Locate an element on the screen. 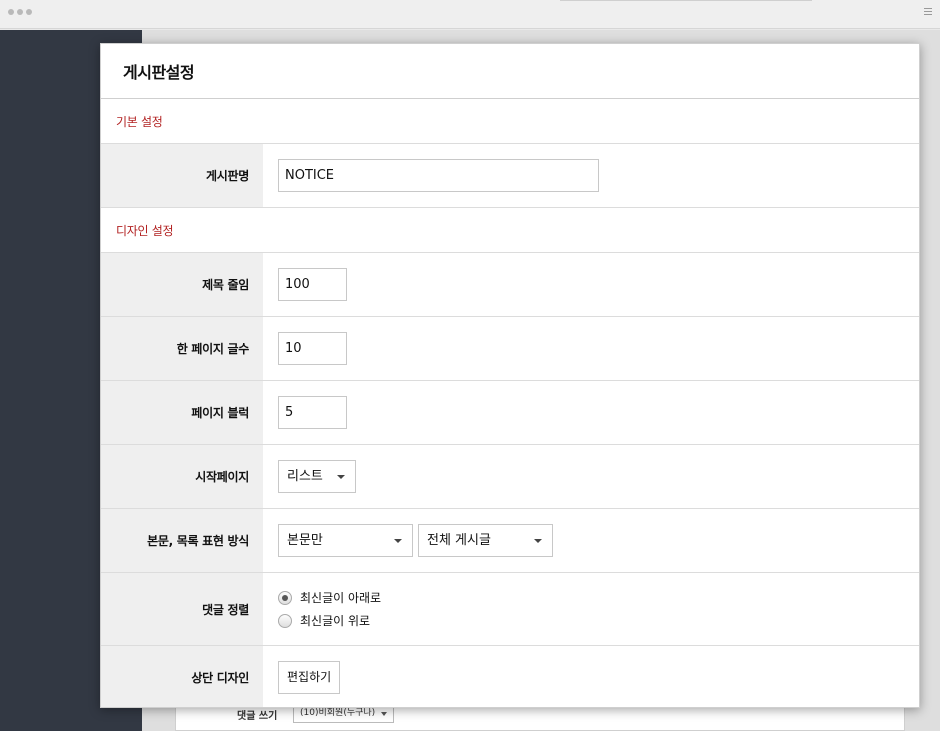  modal-header: 게시판설정 is located at coordinates (510, 71).